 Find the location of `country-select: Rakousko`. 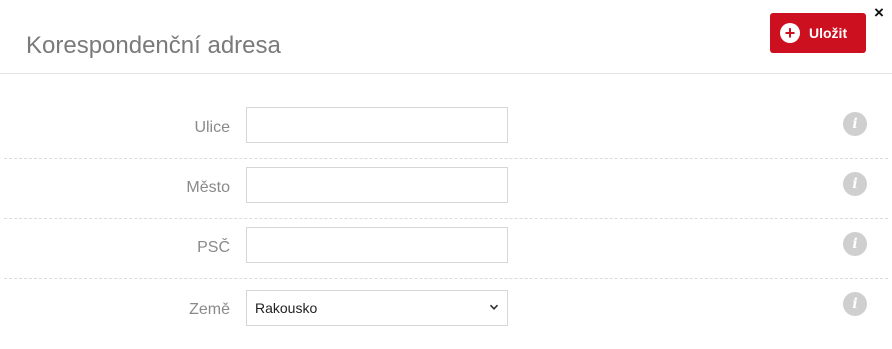

country-select: Rakousko is located at coordinates (377, 308).